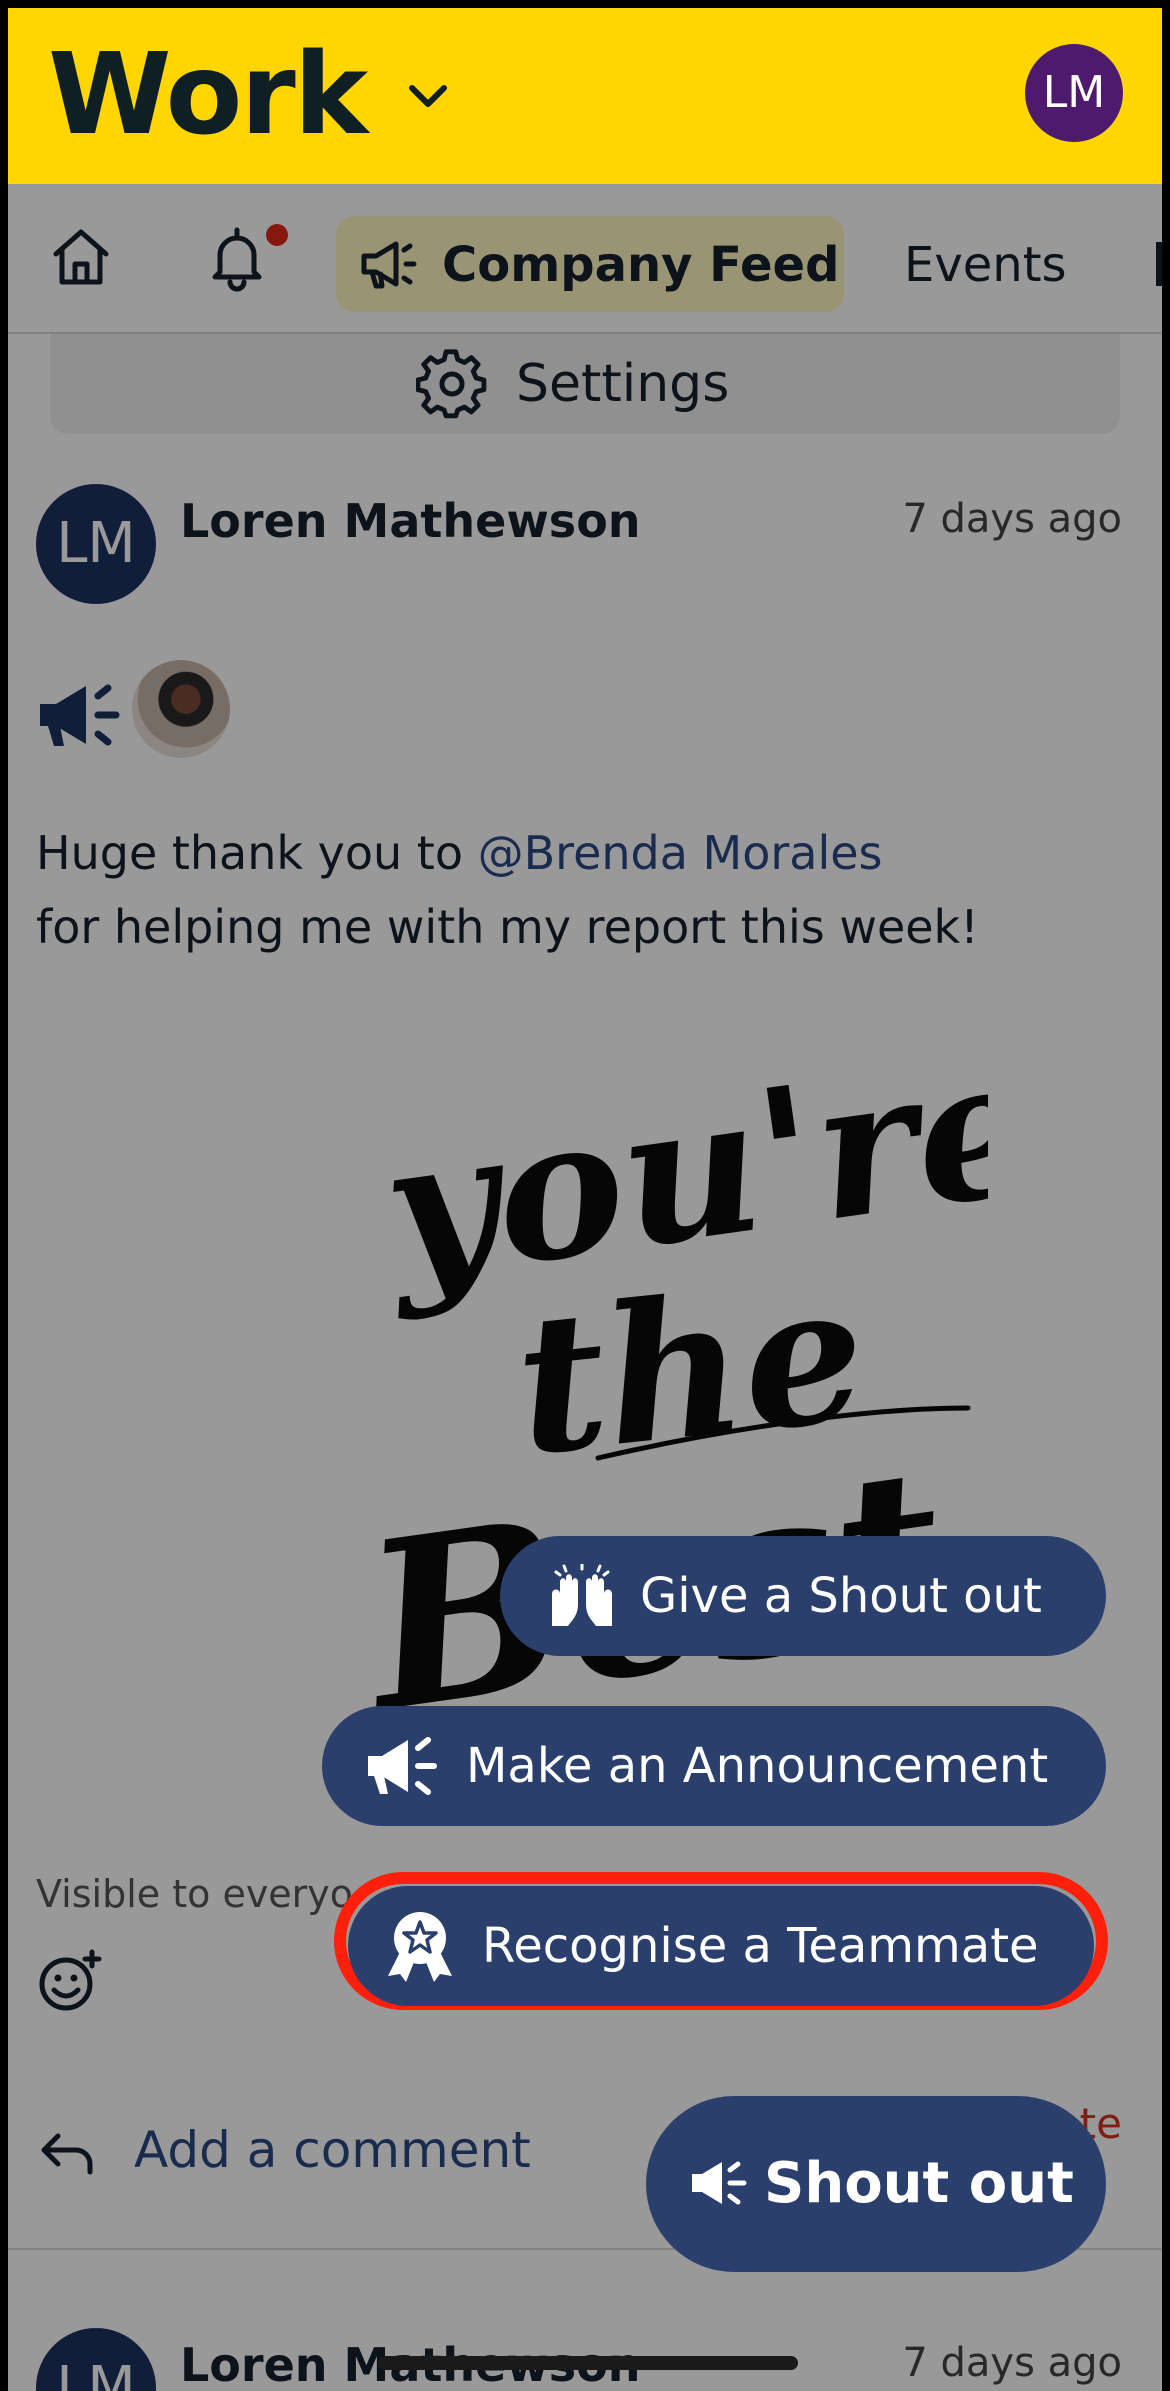 Image resolution: width=1170 pixels, height=2391 pixels. I want to click on shout-out-fab: Shout out, so click(876, 2184).